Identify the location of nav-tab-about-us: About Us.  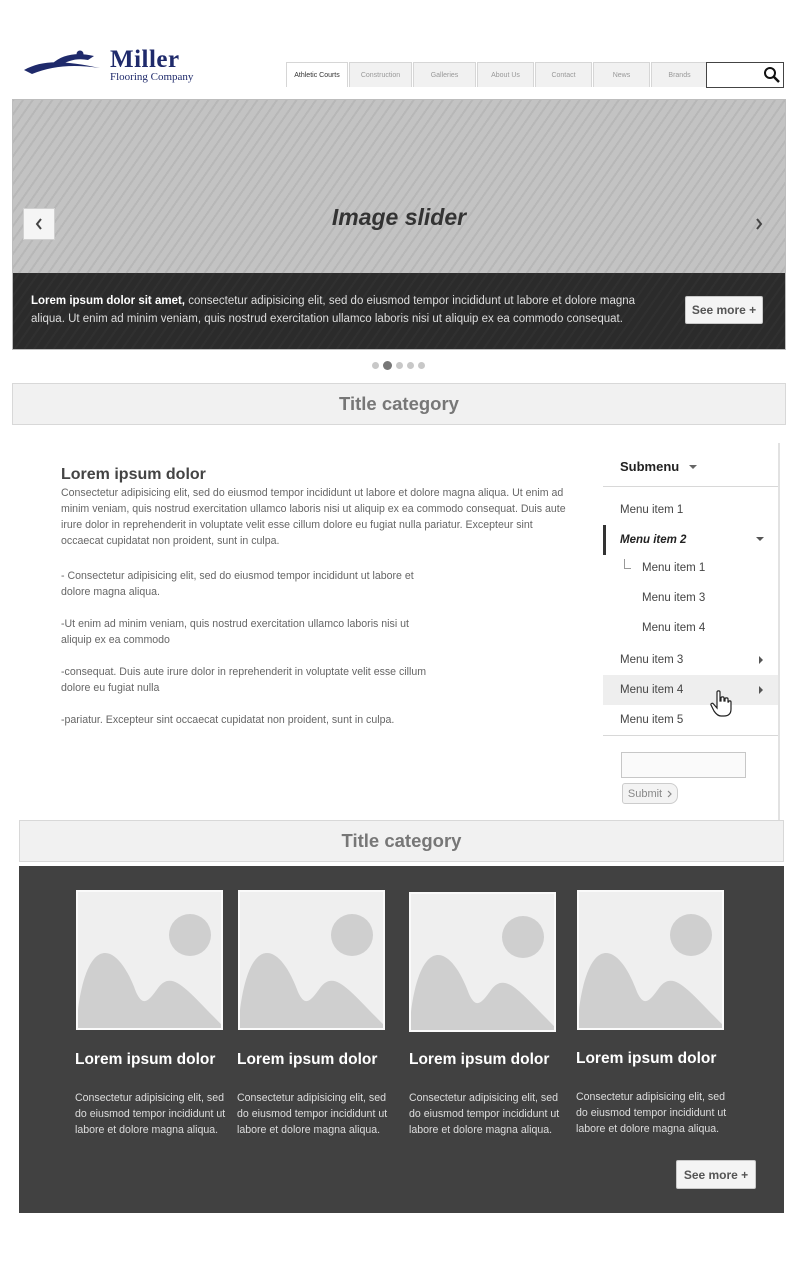
(505, 74).